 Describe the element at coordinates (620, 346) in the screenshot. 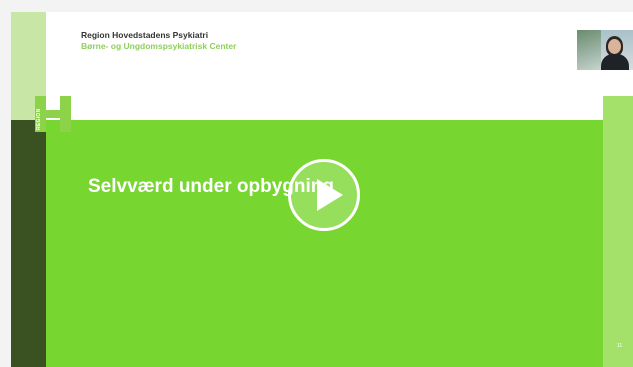

I see `slide-page-number: 11` at that location.